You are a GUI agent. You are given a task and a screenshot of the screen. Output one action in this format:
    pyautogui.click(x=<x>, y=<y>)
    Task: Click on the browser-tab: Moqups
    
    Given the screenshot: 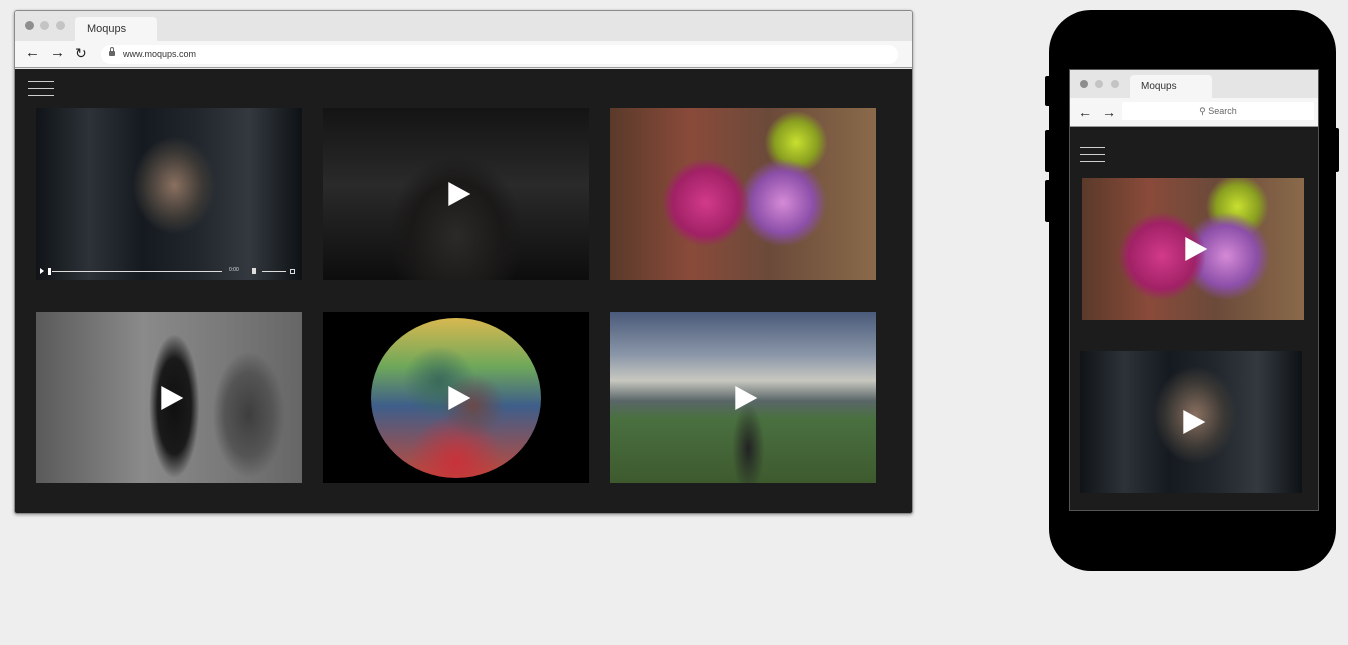 What is the action you would take?
    pyautogui.click(x=116, y=29)
    